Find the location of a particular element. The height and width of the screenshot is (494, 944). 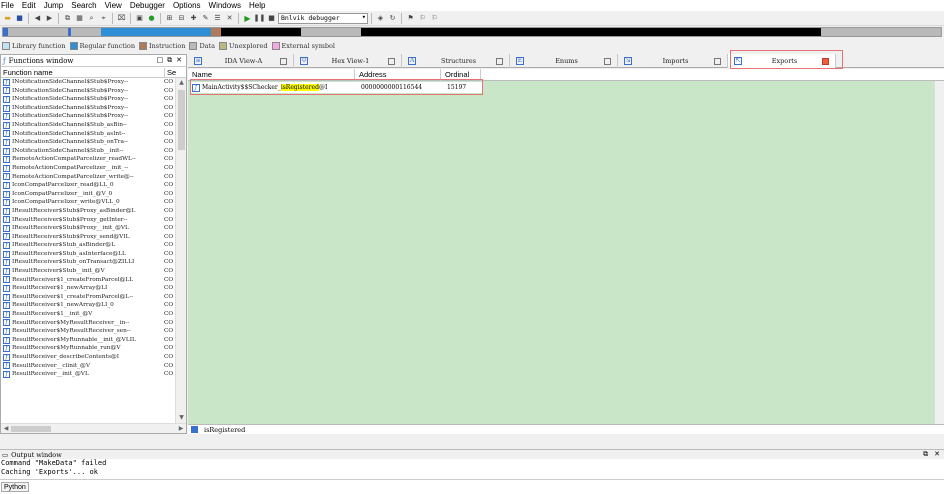

list-item: f IResultReceiver$Stub$Proxy__init_@VL CO is located at coordinates (93, 228).